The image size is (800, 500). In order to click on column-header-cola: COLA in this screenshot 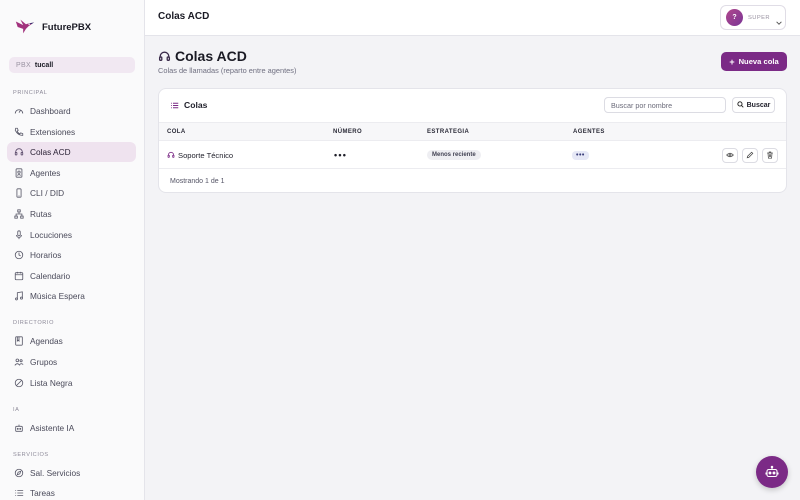, I will do `click(176, 132)`.